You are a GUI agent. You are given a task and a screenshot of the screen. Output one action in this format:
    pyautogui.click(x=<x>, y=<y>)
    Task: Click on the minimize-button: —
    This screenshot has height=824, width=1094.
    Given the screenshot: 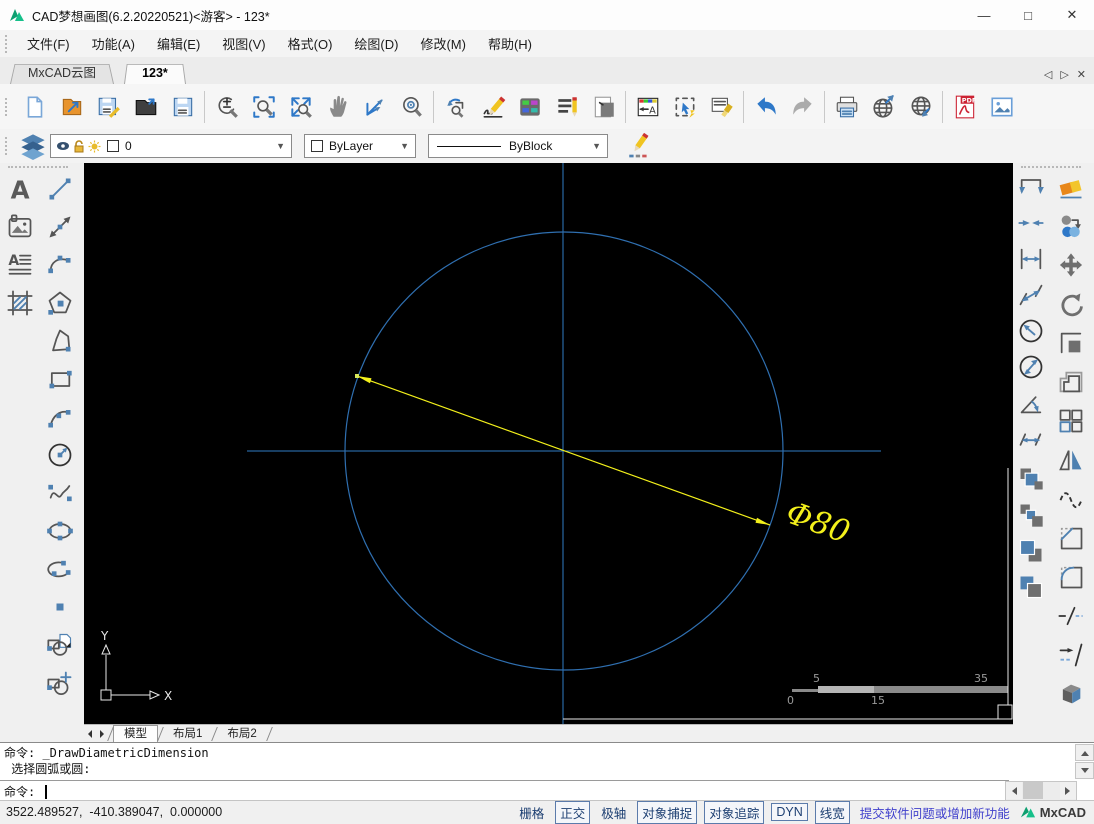 What is the action you would take?
    pyautogui.click(x=984, y=15)
    